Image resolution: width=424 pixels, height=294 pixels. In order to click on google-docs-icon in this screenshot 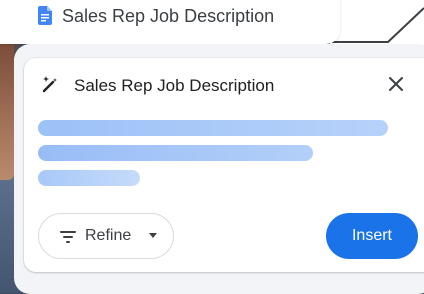, I will do `click(45, 15)`.